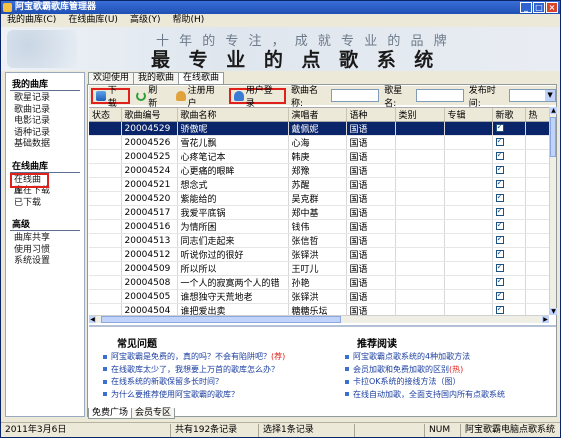 Image resolution: width=561 pixels, height=438 pixels. I want to click on list-item: 为什么要推荐使用阿宝歌霸的歌库？, so click(194, 395).